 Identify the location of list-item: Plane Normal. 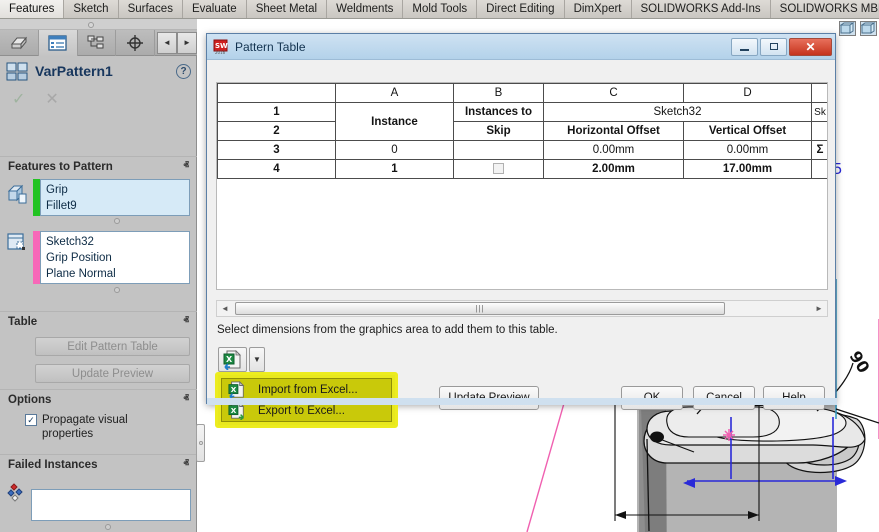
(115, 274).